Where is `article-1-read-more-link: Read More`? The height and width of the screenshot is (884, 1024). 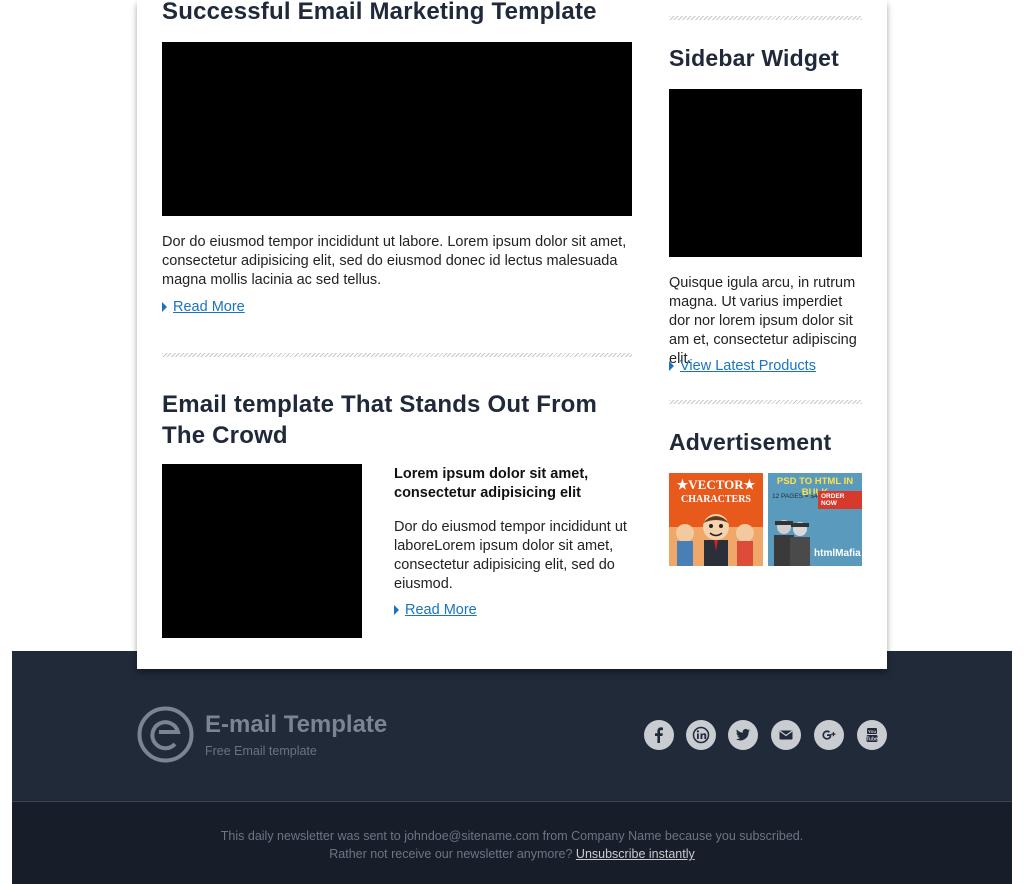
article-1-read-more-link: Read More is located at coordinates (203, 307).